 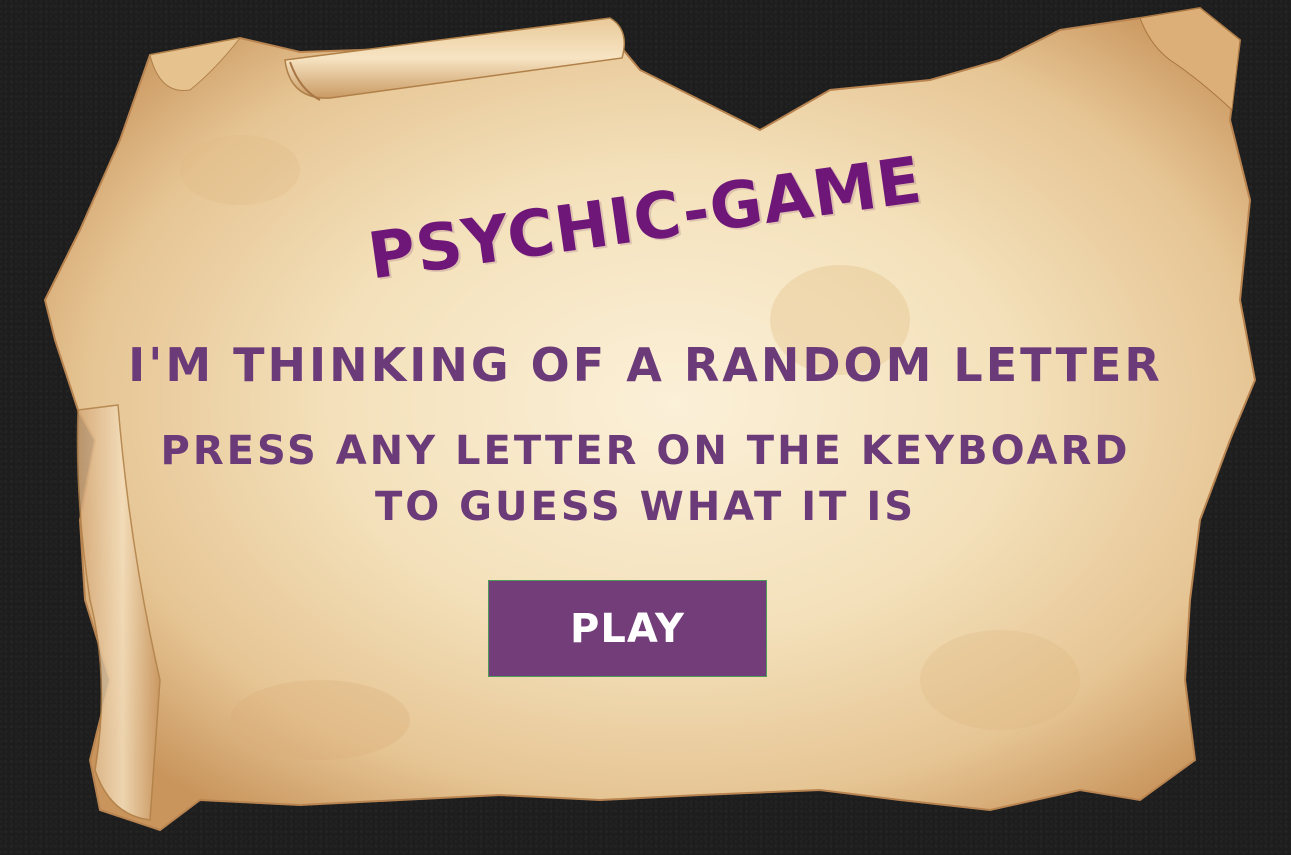 I want to click on instructions-line-1: PRESS ANY LETTER ON THE KEYBOARD, so click(x=645, y=451).